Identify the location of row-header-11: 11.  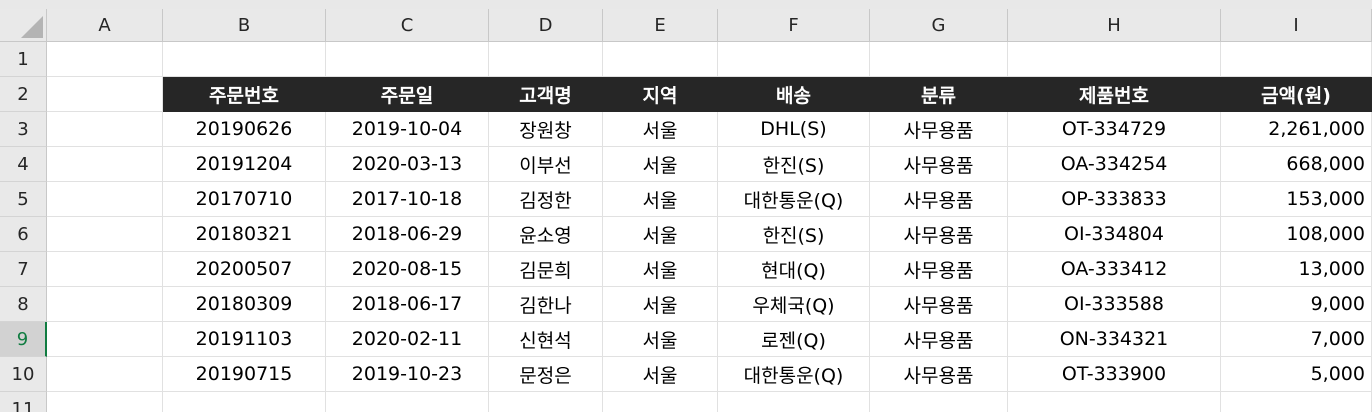
(23, 402).